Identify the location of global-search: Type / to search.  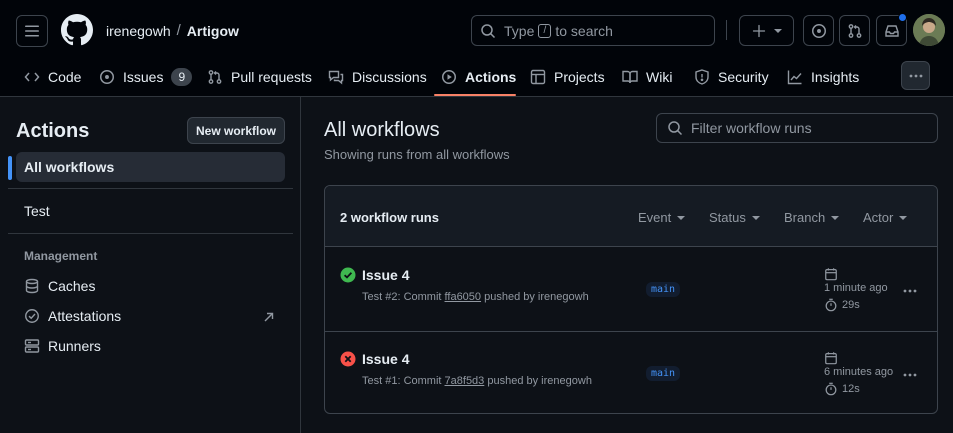
(593, 30).